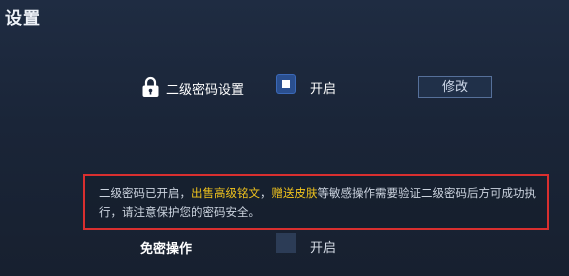 Image resolution: width=569 pixels, height=276 pixels. Describe the element at coordinates (323, 246) in the screenshot. I see `password-free-on-label: 开启` at that location.